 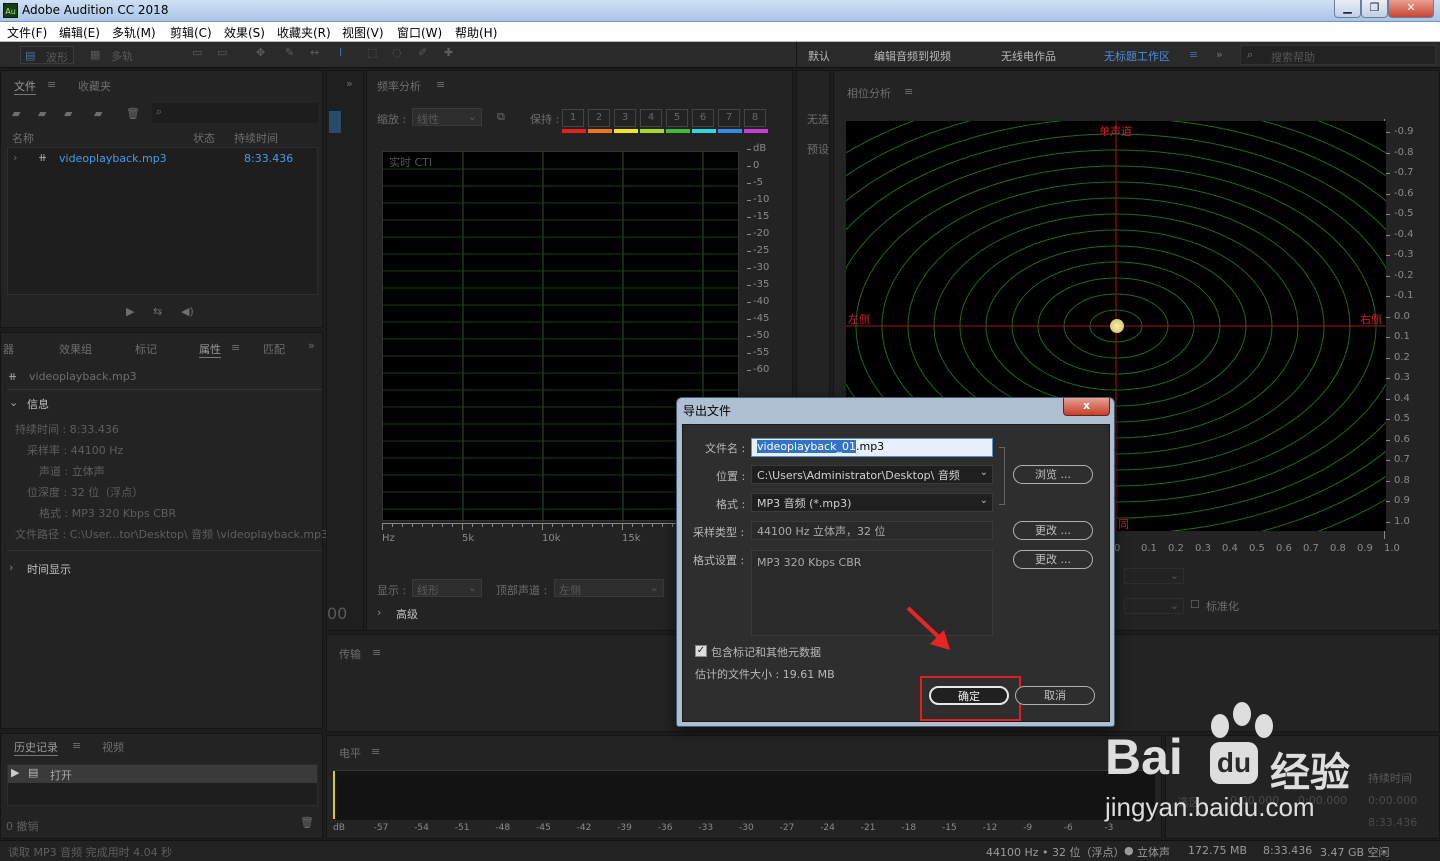 What do you see at coordinates (1347, 9) in the screenshot?
I see `minimize-button: ▁` at bounding box center [1347, 9].